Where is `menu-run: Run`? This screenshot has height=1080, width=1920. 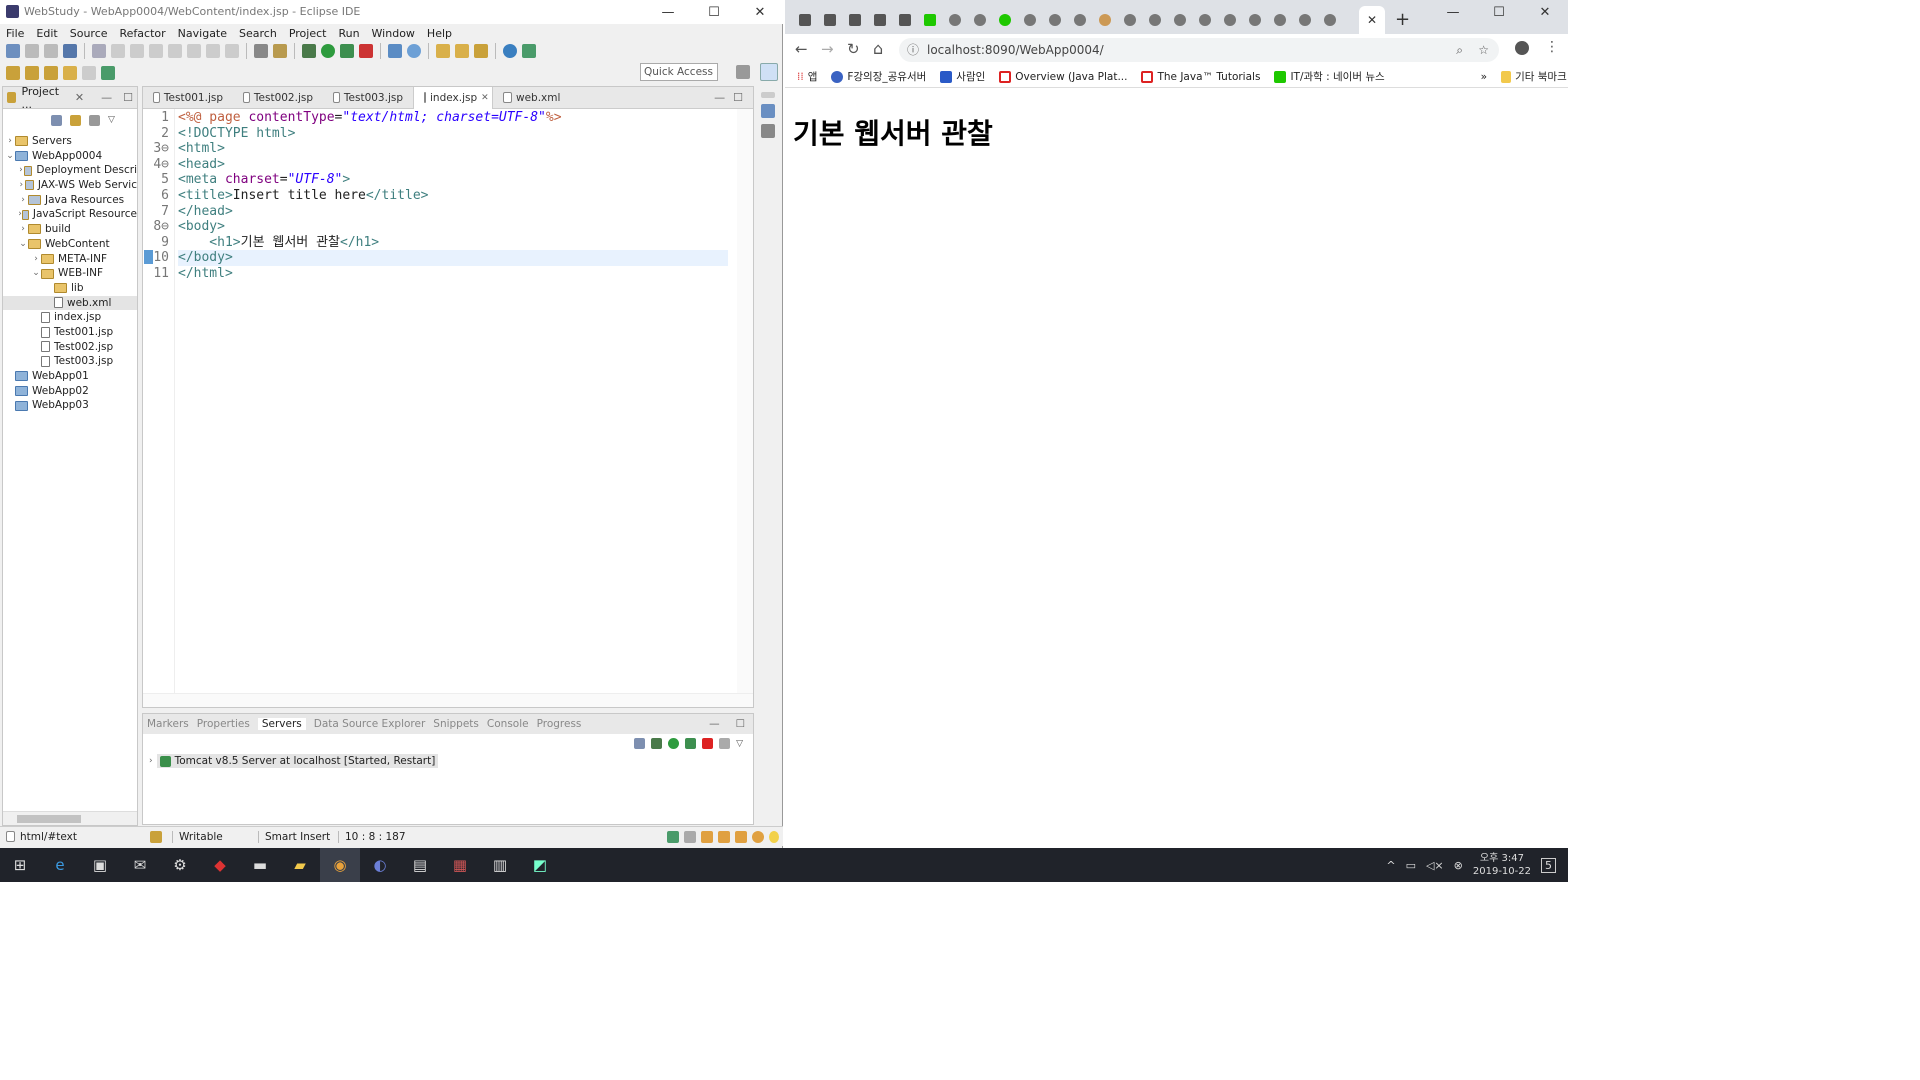
menu-run: Run is located at coordinates (348, 33).